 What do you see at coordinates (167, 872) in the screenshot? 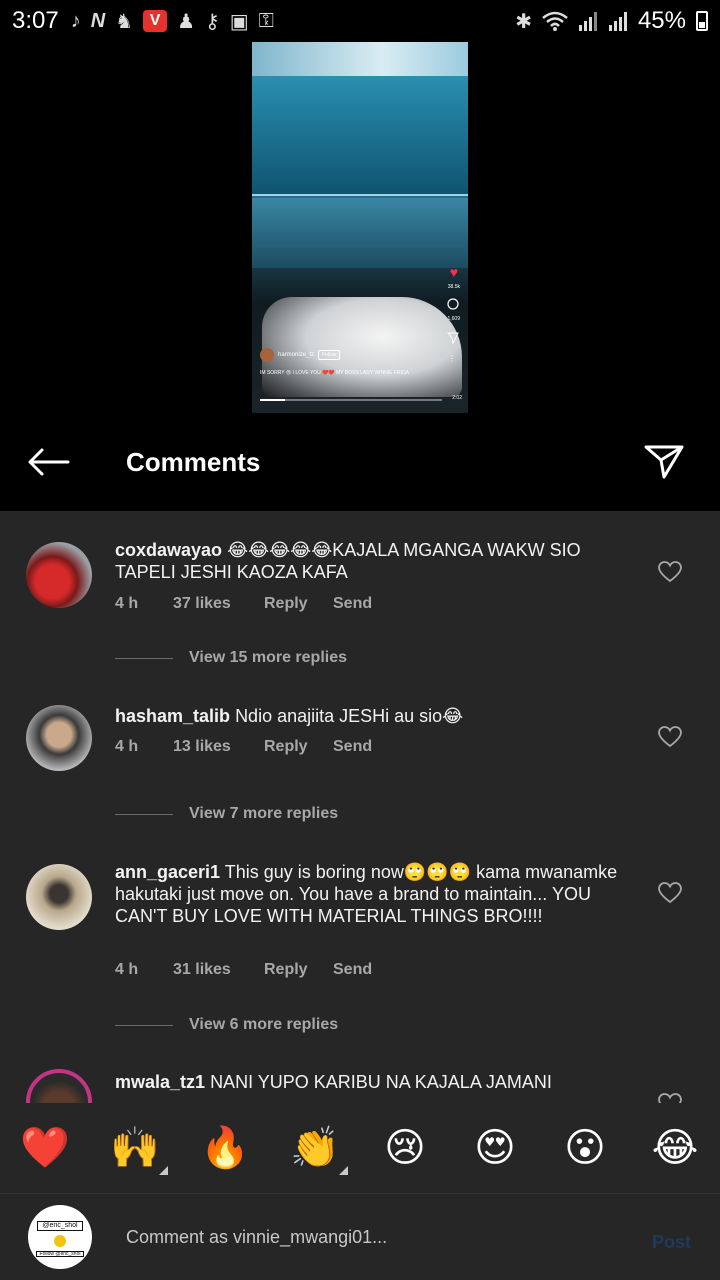
I see `comment-username: ann_gaceri1` at bounding box center [167, 872].